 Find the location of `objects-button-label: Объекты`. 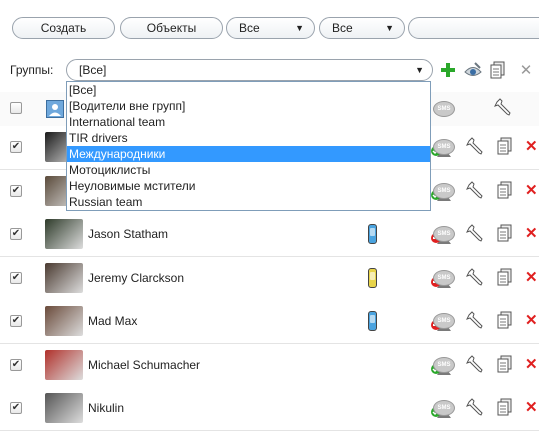

objects-button-label: Объекты is located at coordinates (171, 28).